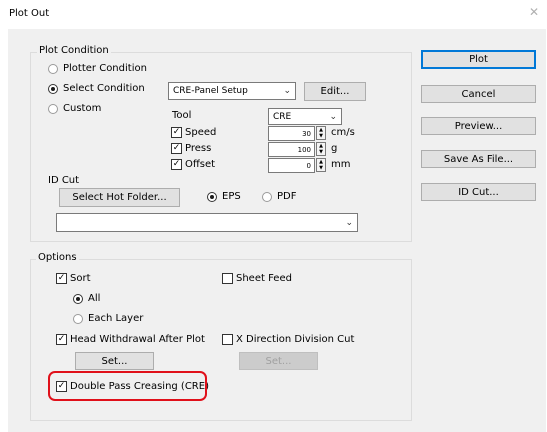  What do you see at coordinates (137, 339) in the screenshot?
I see `head-withdrawal-label: Head Withdrawal After Plot` at bounding box center [137, 339].